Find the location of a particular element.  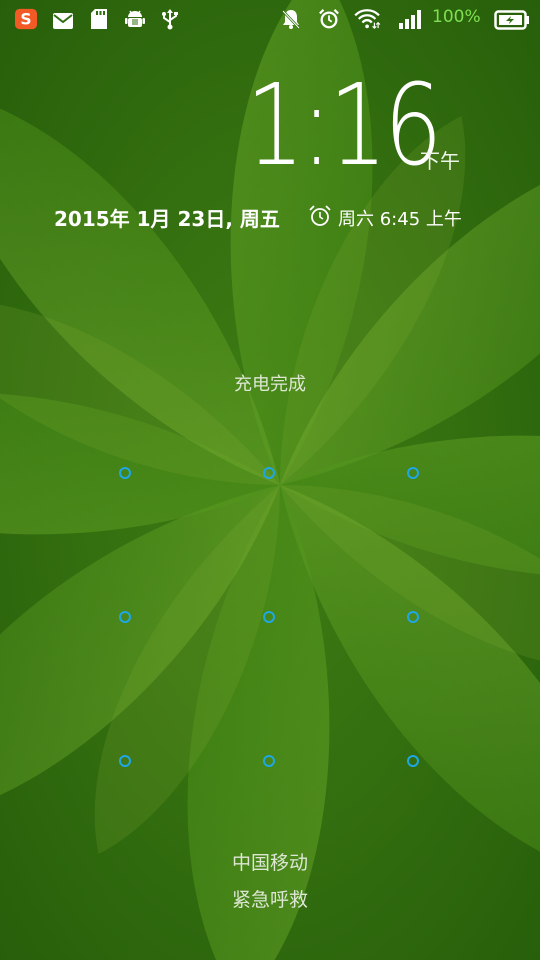

battery-percent: 100% is located at coordinates (456, 17).